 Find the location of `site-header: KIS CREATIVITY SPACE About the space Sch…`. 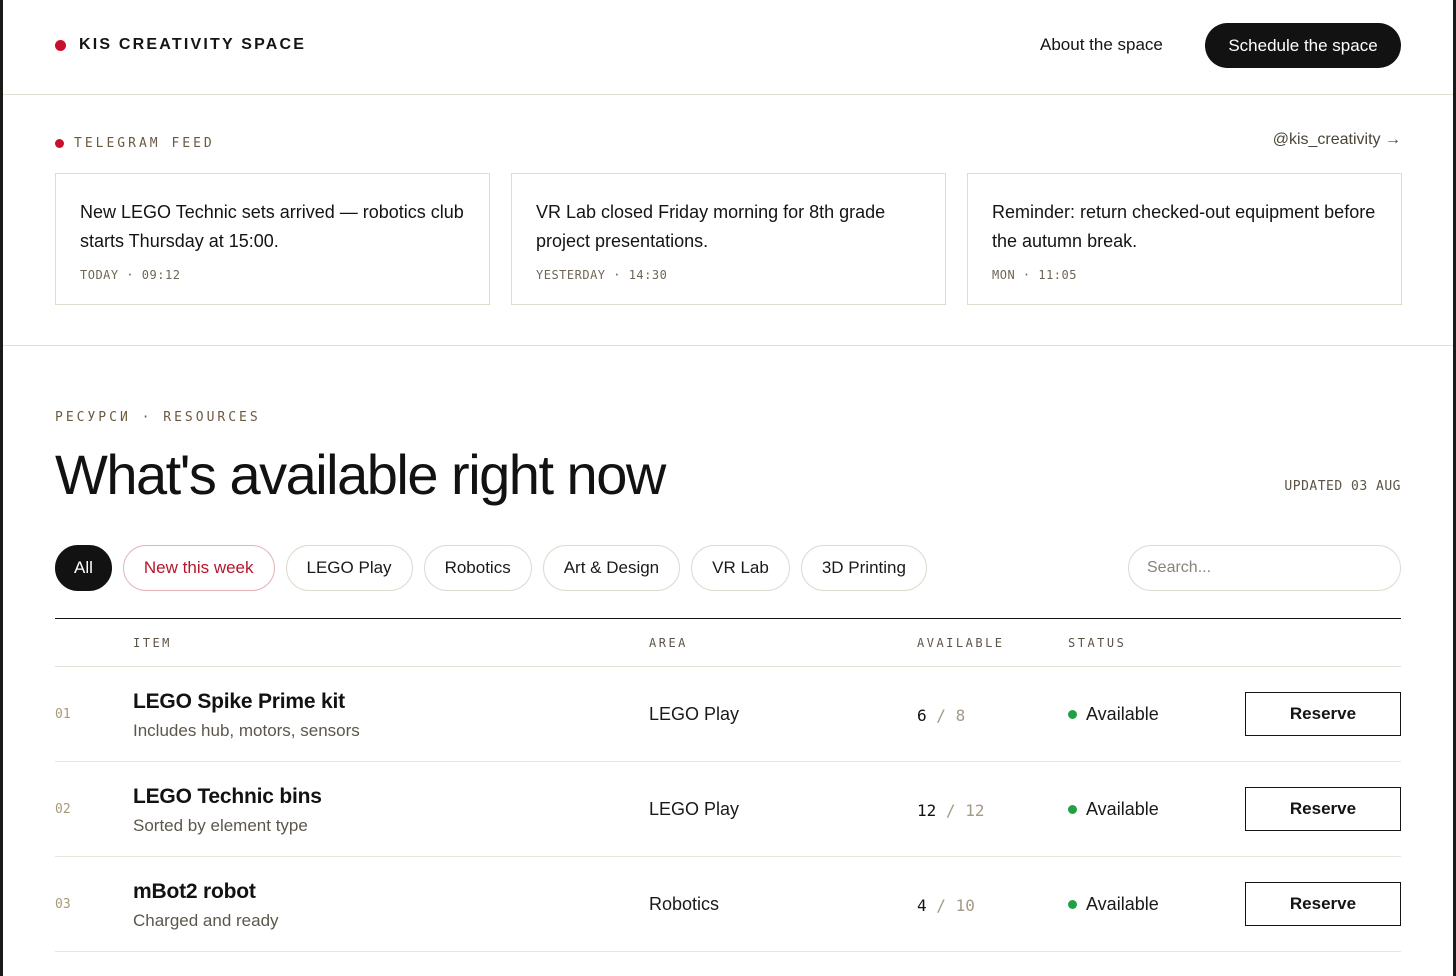

site-header: KIS CREATIVITY SPACE About the space Sch… is located at coordinates (728, 47).